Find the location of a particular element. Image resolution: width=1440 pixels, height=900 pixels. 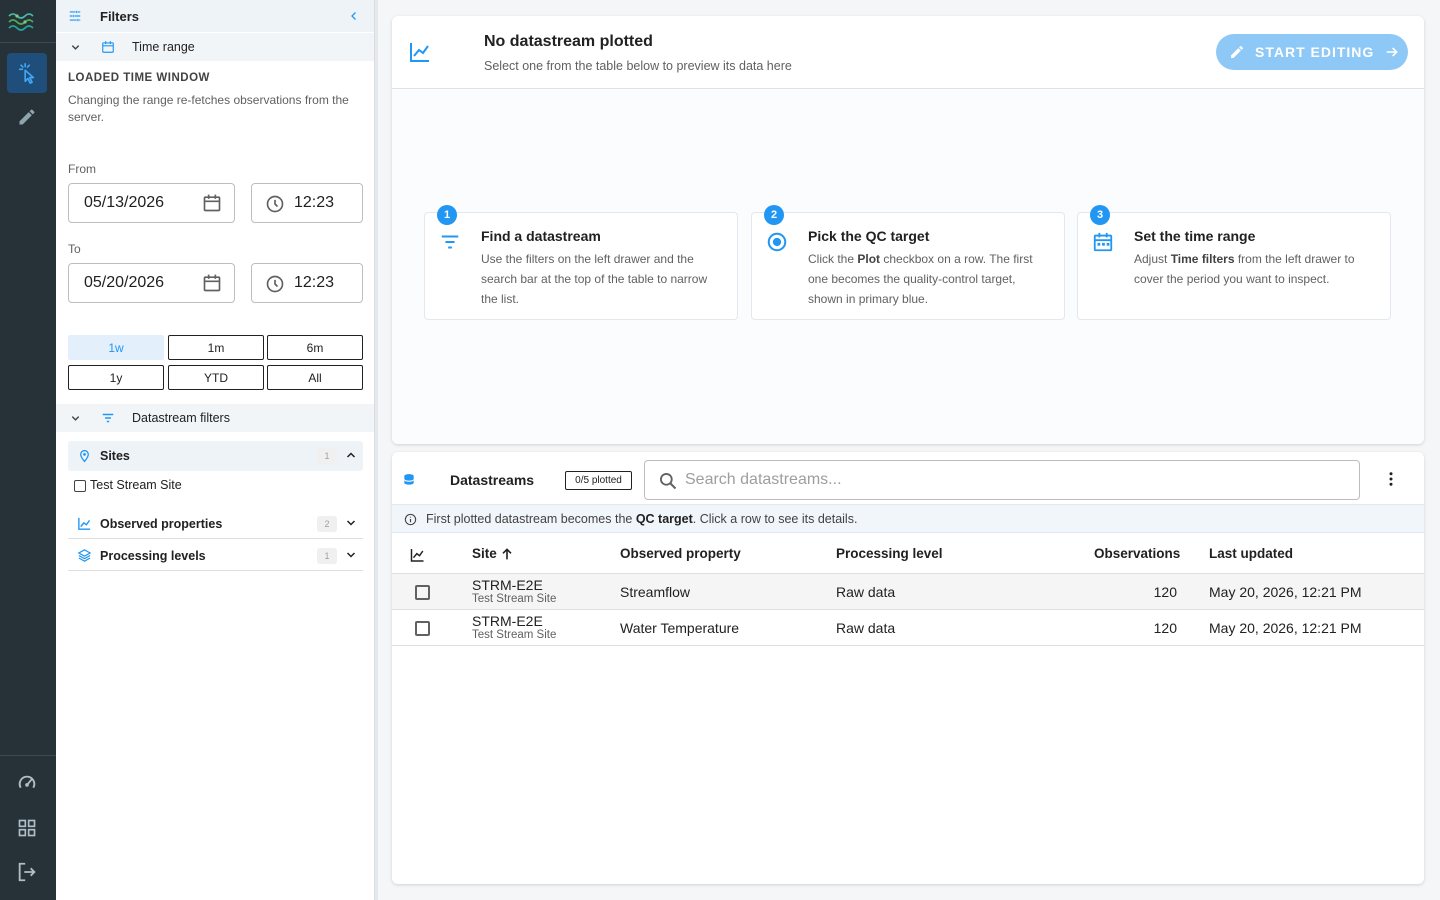

observations-count: 120 is located at coordinates (1165, 592).